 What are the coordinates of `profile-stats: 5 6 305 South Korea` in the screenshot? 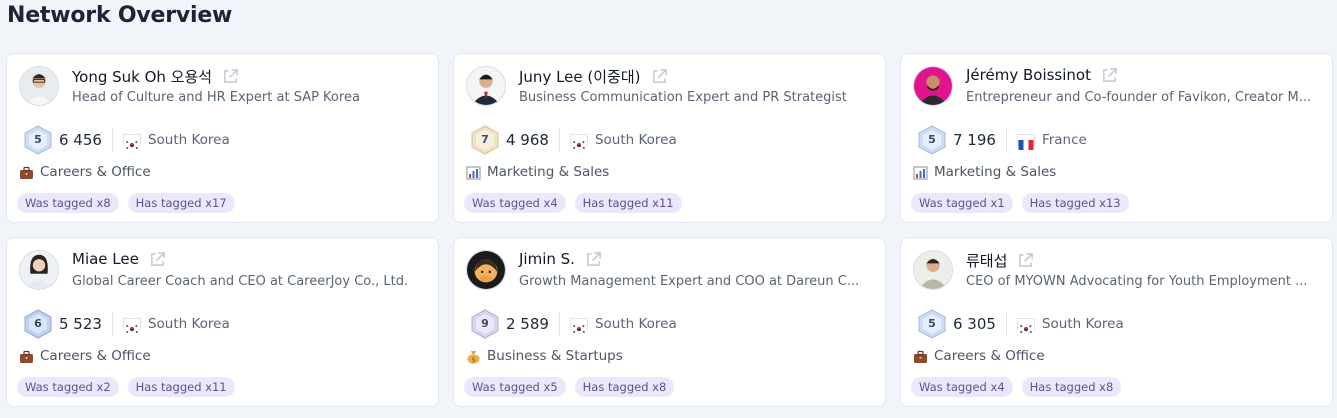 It's located at (1020, 324).